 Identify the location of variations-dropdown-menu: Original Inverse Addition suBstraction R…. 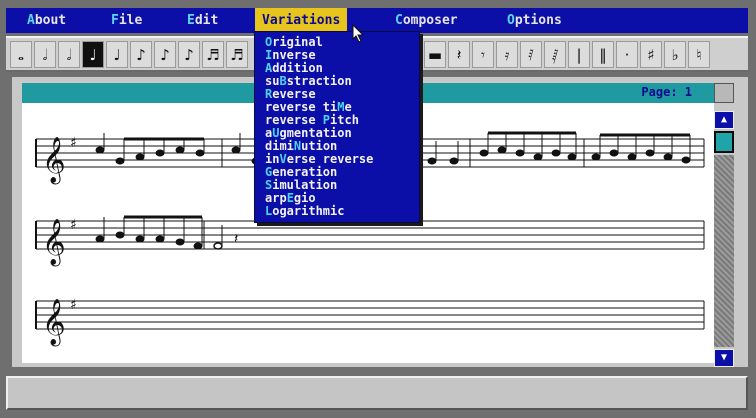
(337, 127).